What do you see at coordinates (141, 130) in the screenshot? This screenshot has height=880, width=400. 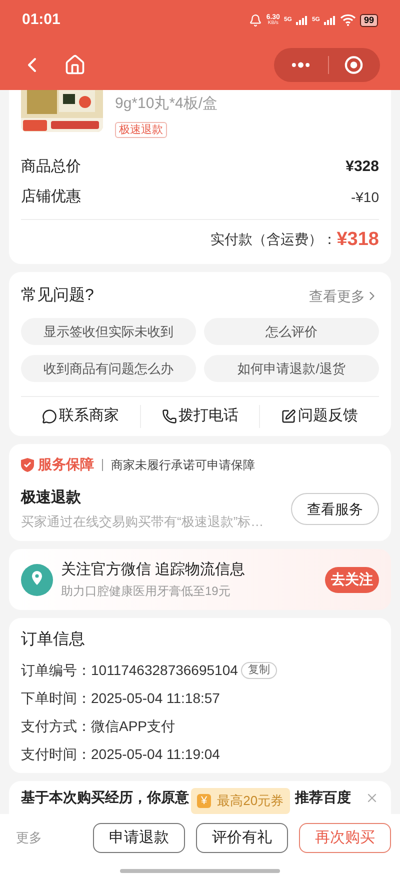 I see `refund-tag: 极速退款` at bounding box center [141, 130].